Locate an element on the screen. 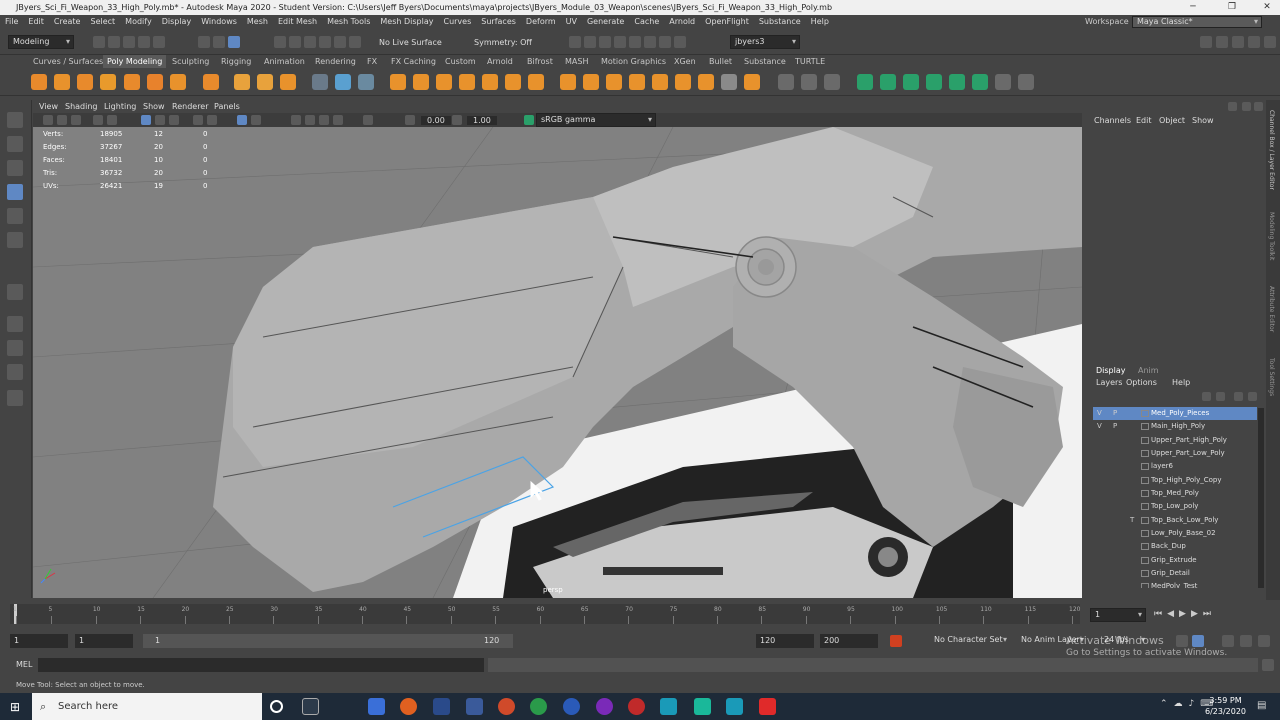 Image resolution: width=1280 pixels, height=720 pixels. menu-windows: Windows is located at coordinates (219, 22).